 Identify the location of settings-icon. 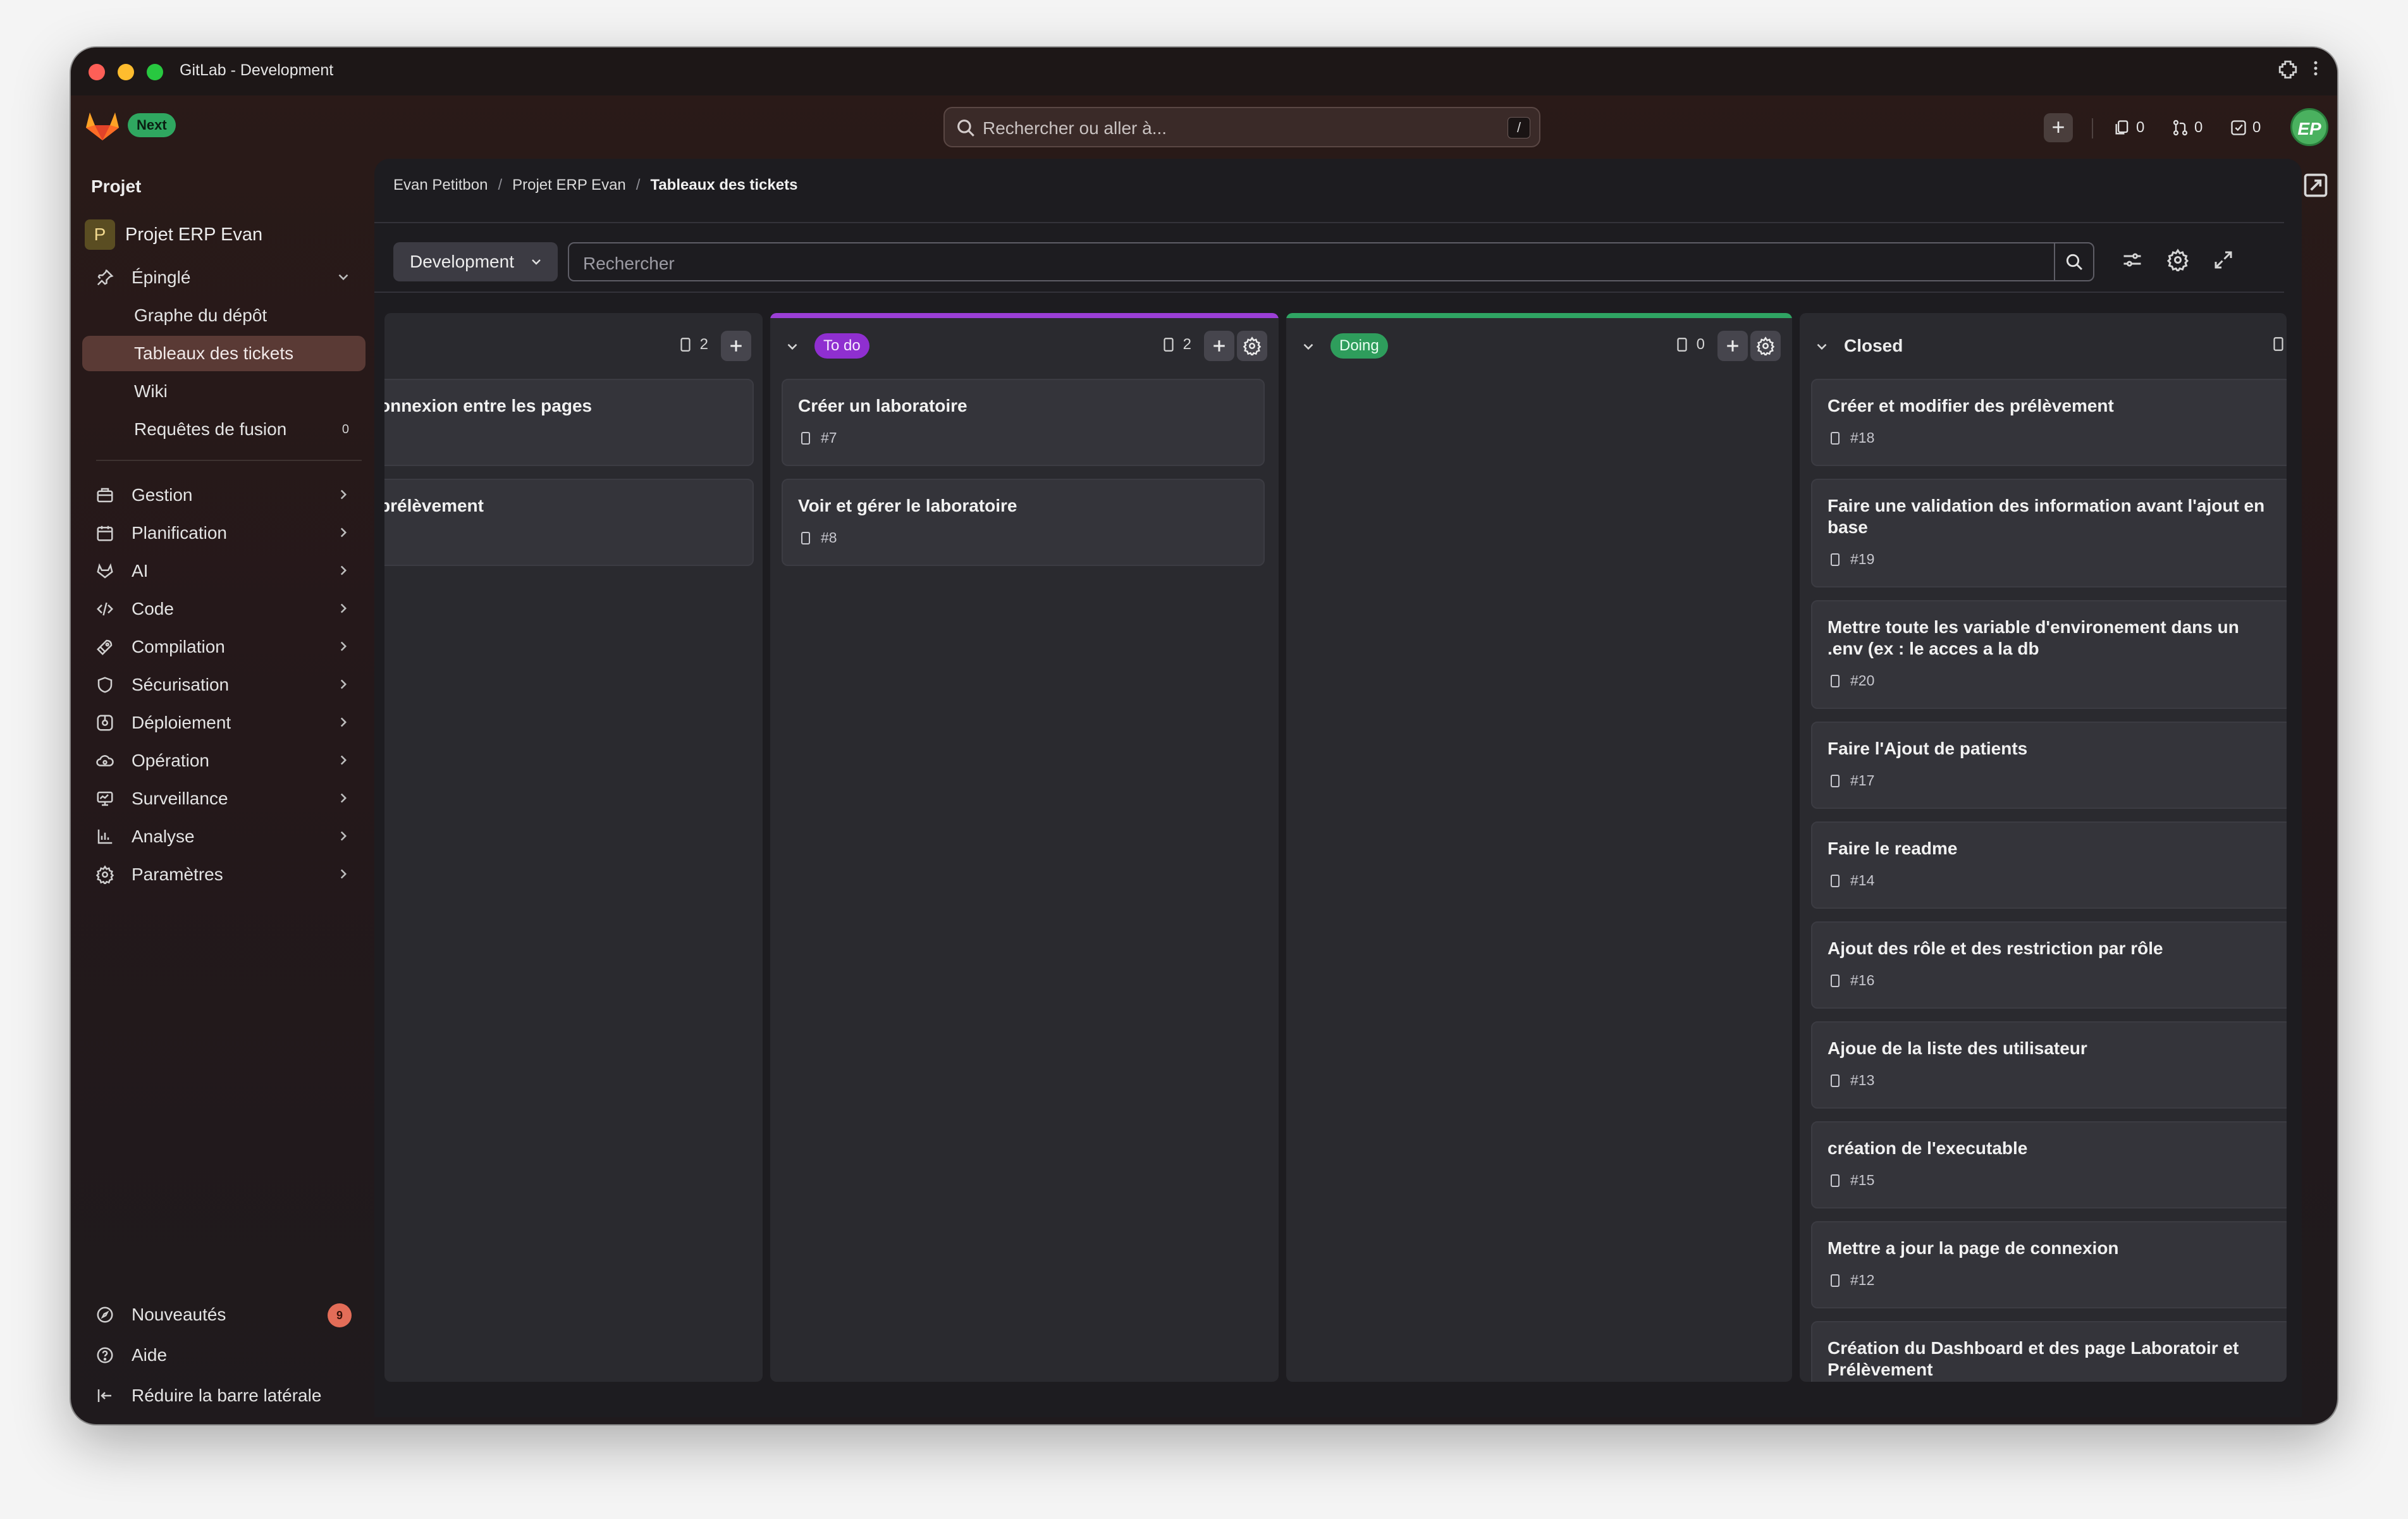
(1765, 345).